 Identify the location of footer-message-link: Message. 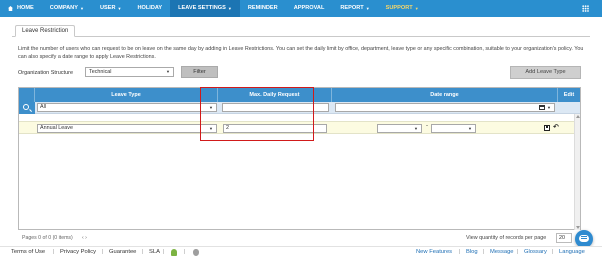
(502, 252).